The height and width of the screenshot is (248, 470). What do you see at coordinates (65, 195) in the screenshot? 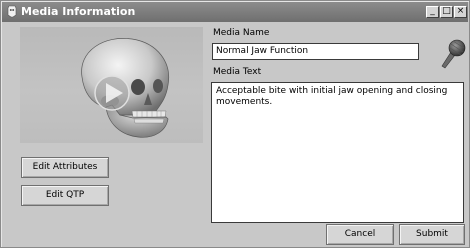
I see `edit-qtp-button: Edit QTP` at bounding box center [65, 195].